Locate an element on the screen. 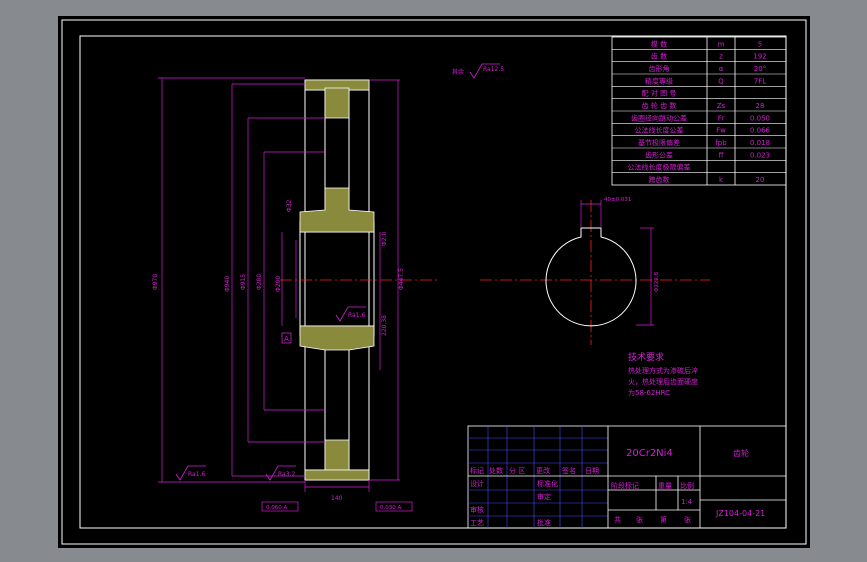 Image resolution: width=867 pixels, height=562 pixels. param-value-6: 0.050 is located at coordinates (760, 118).